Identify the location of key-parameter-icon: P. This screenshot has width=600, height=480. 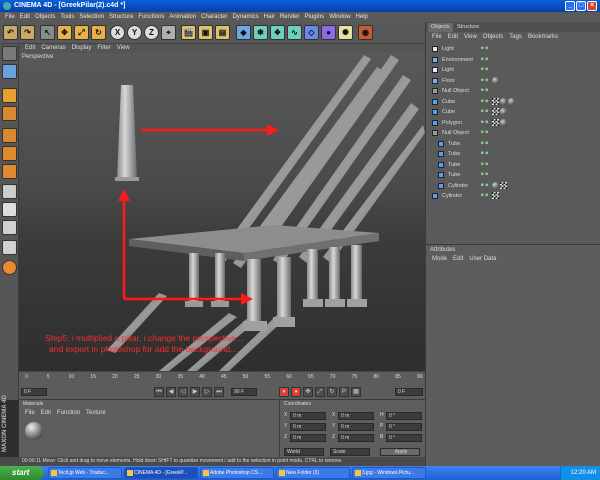
(344, 392).